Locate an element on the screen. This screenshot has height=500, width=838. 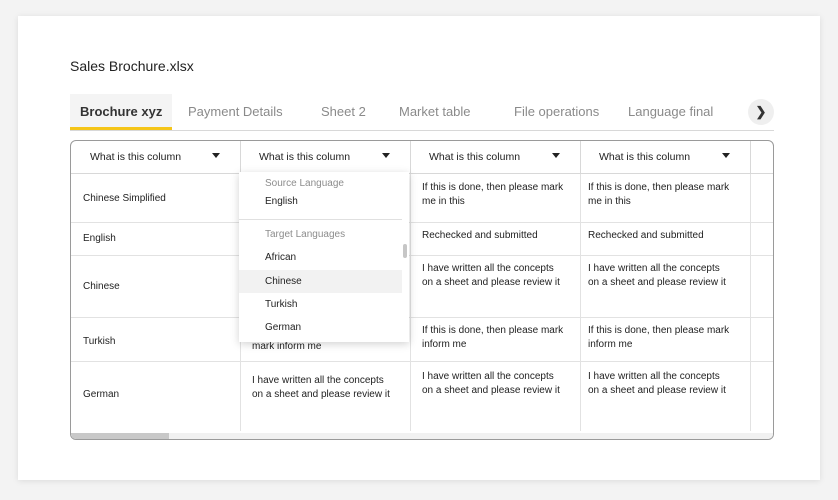
horizontal-scrollbar is located at coordinates (422, 436).